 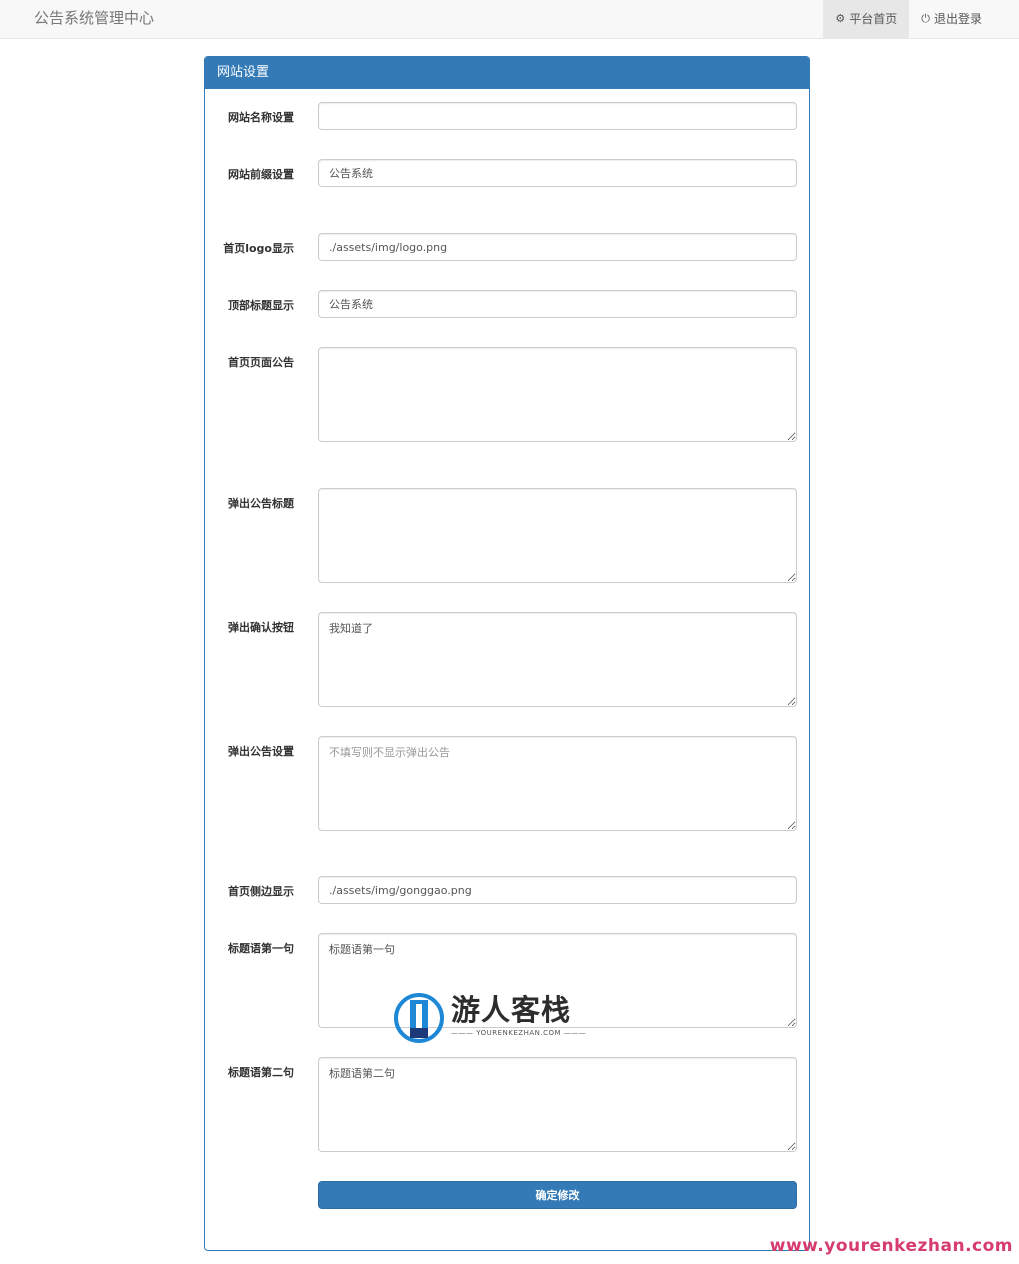 I want to click on popup-button-label: 弹出确认按钮, so click(x=261, y=627).